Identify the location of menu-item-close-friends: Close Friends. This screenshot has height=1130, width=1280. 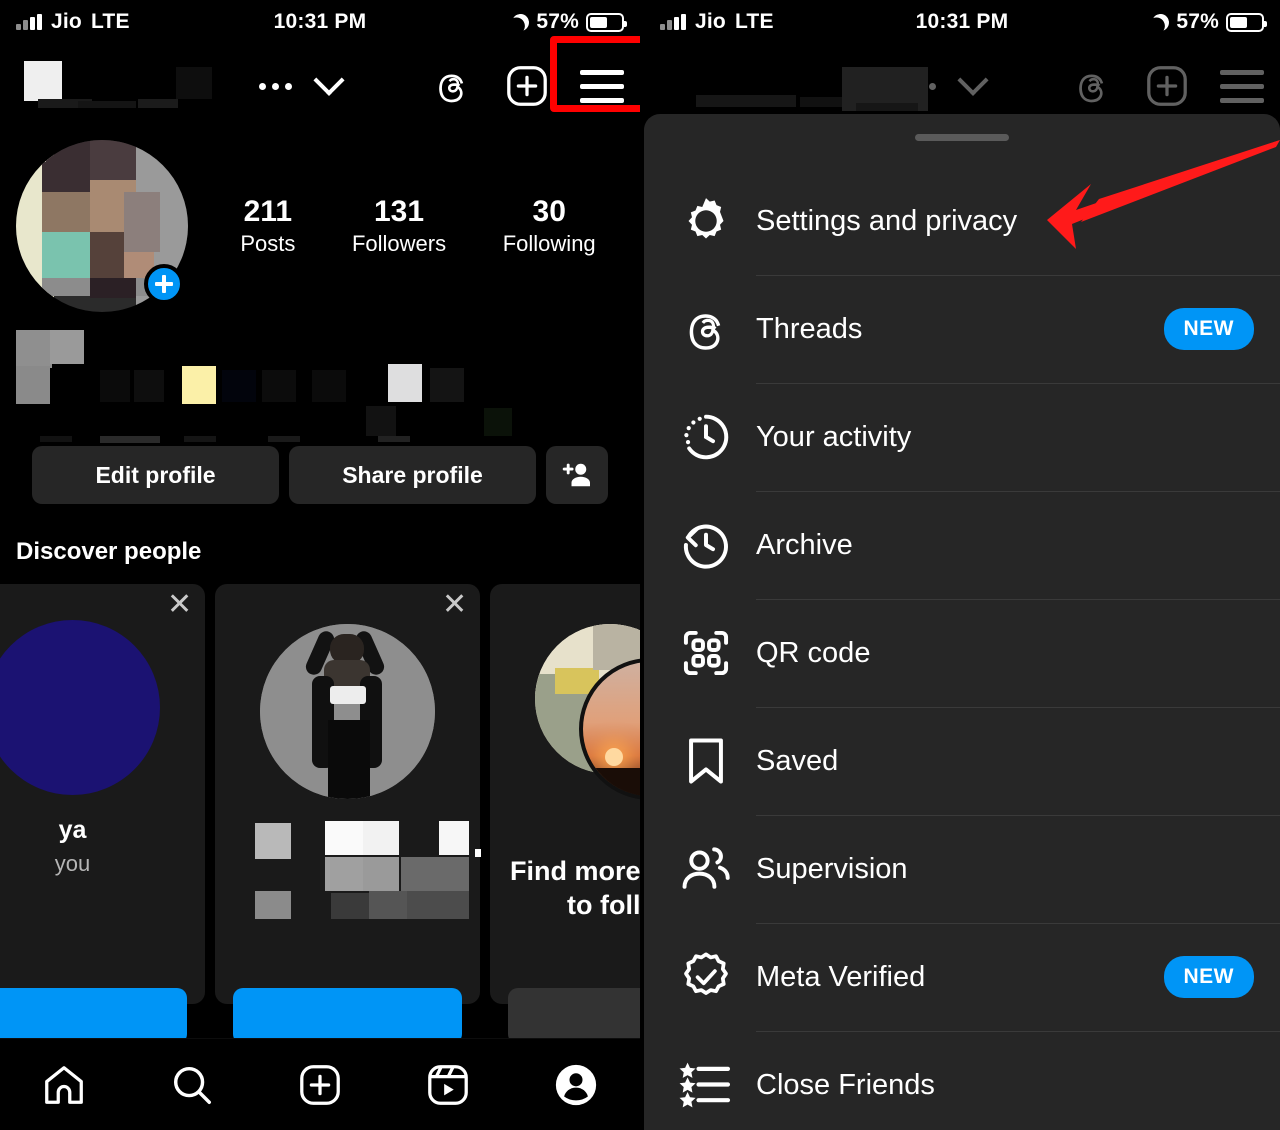
(962, 1080).